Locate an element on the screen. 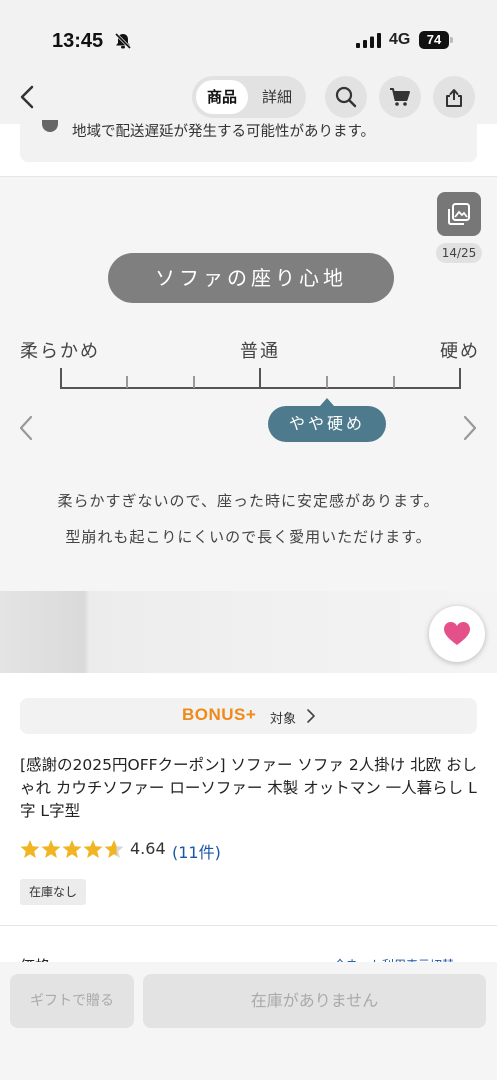 The image size is (497, 1080). heart-icon is located at coordinates (457, 633).